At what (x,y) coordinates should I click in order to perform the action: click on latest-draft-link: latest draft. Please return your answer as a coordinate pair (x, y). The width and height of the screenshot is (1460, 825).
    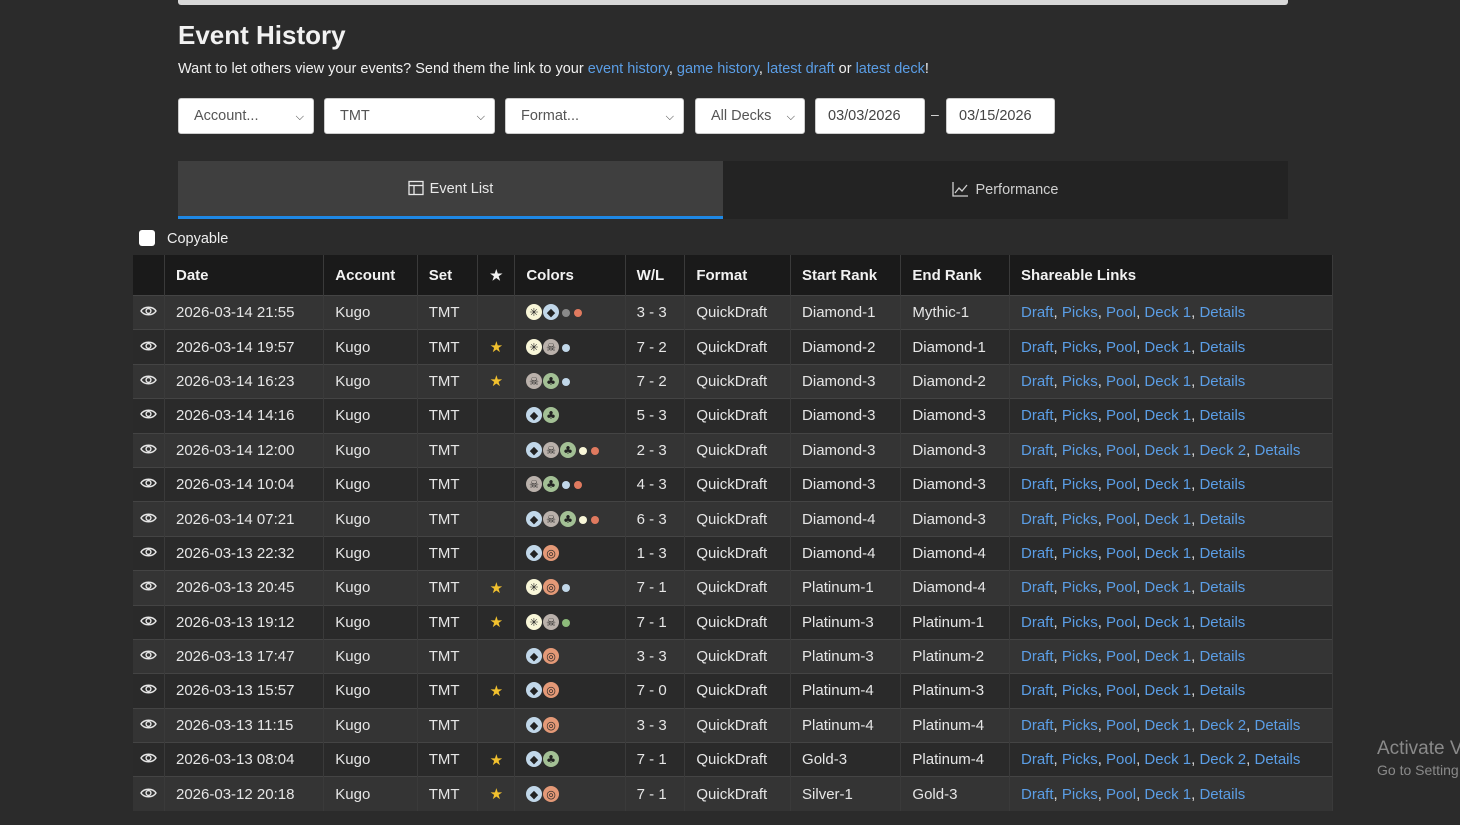
    Looking at the image, I should click on (801, 69).